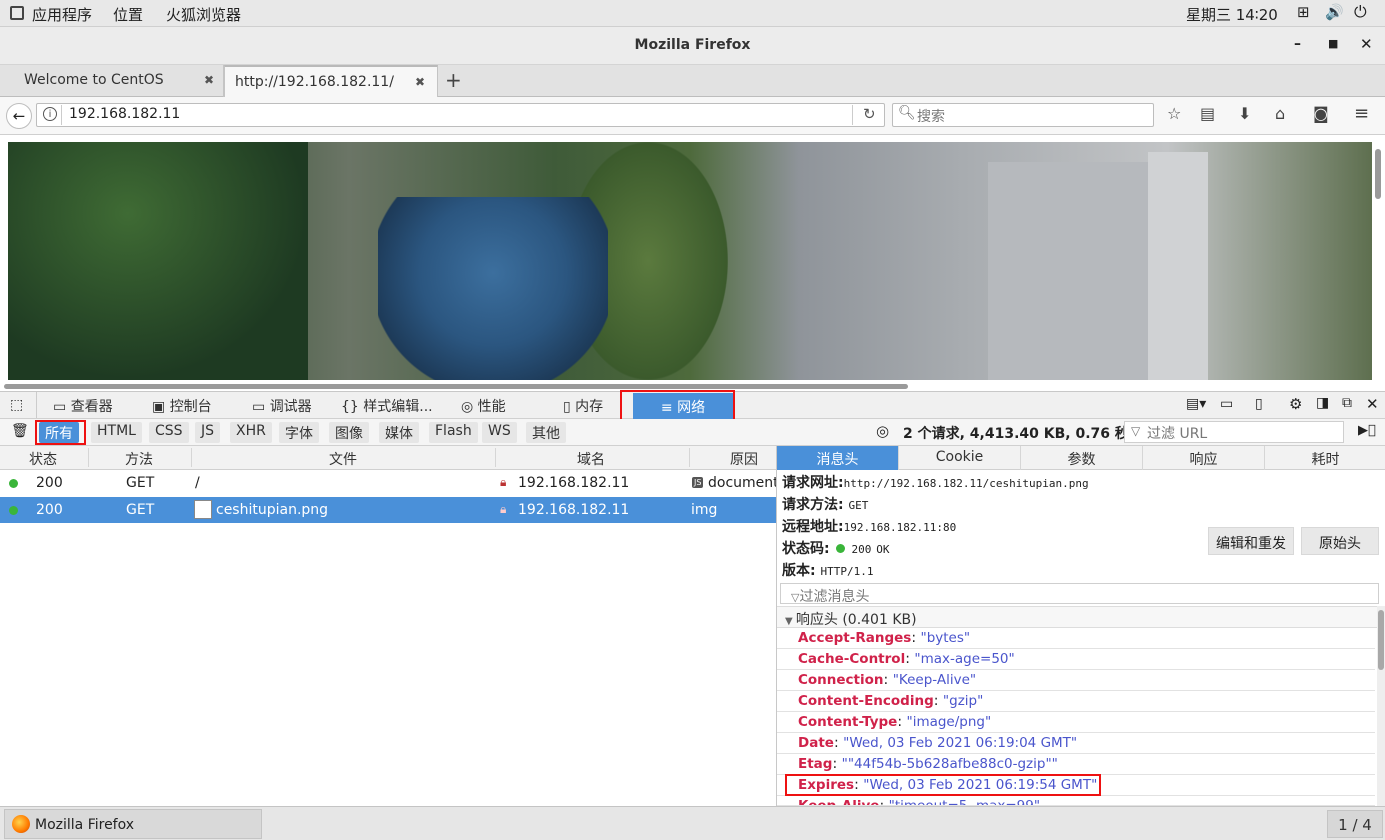 The height and width of the screenshot is (840, 1385). I want to click on header-row: Content-Encoding: "gzip", so click(1076, 701).